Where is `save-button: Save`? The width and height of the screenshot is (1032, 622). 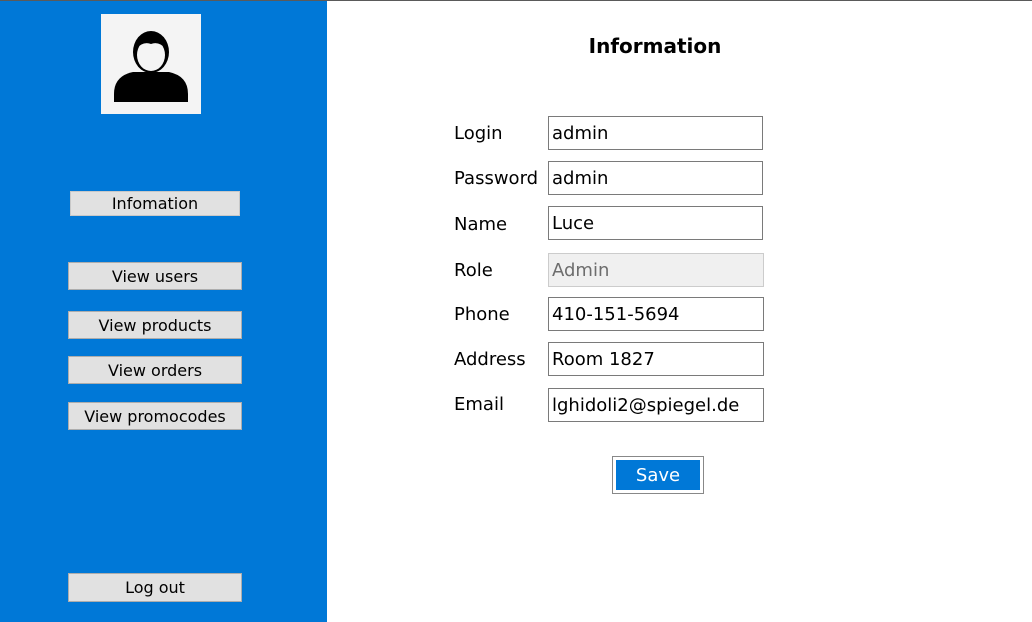
save-button: Save is located at coordinates (658, 475).